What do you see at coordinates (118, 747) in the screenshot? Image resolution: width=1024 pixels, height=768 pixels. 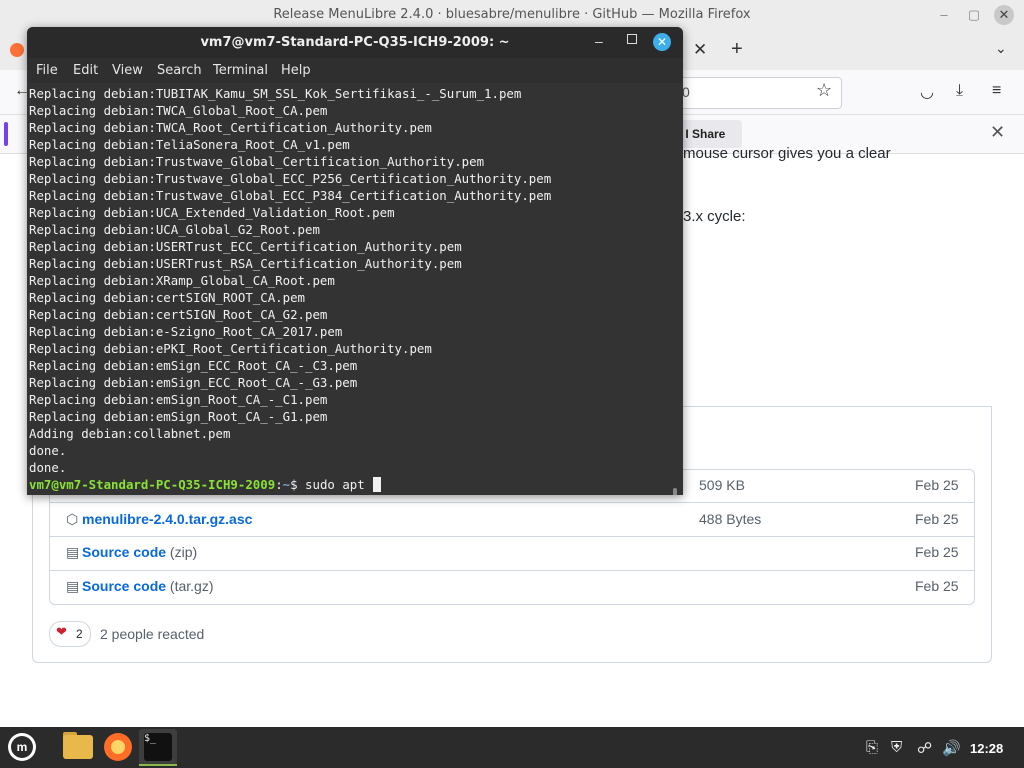 I see `firefox-launcher-icon-center` at bounding box center [118, 747].